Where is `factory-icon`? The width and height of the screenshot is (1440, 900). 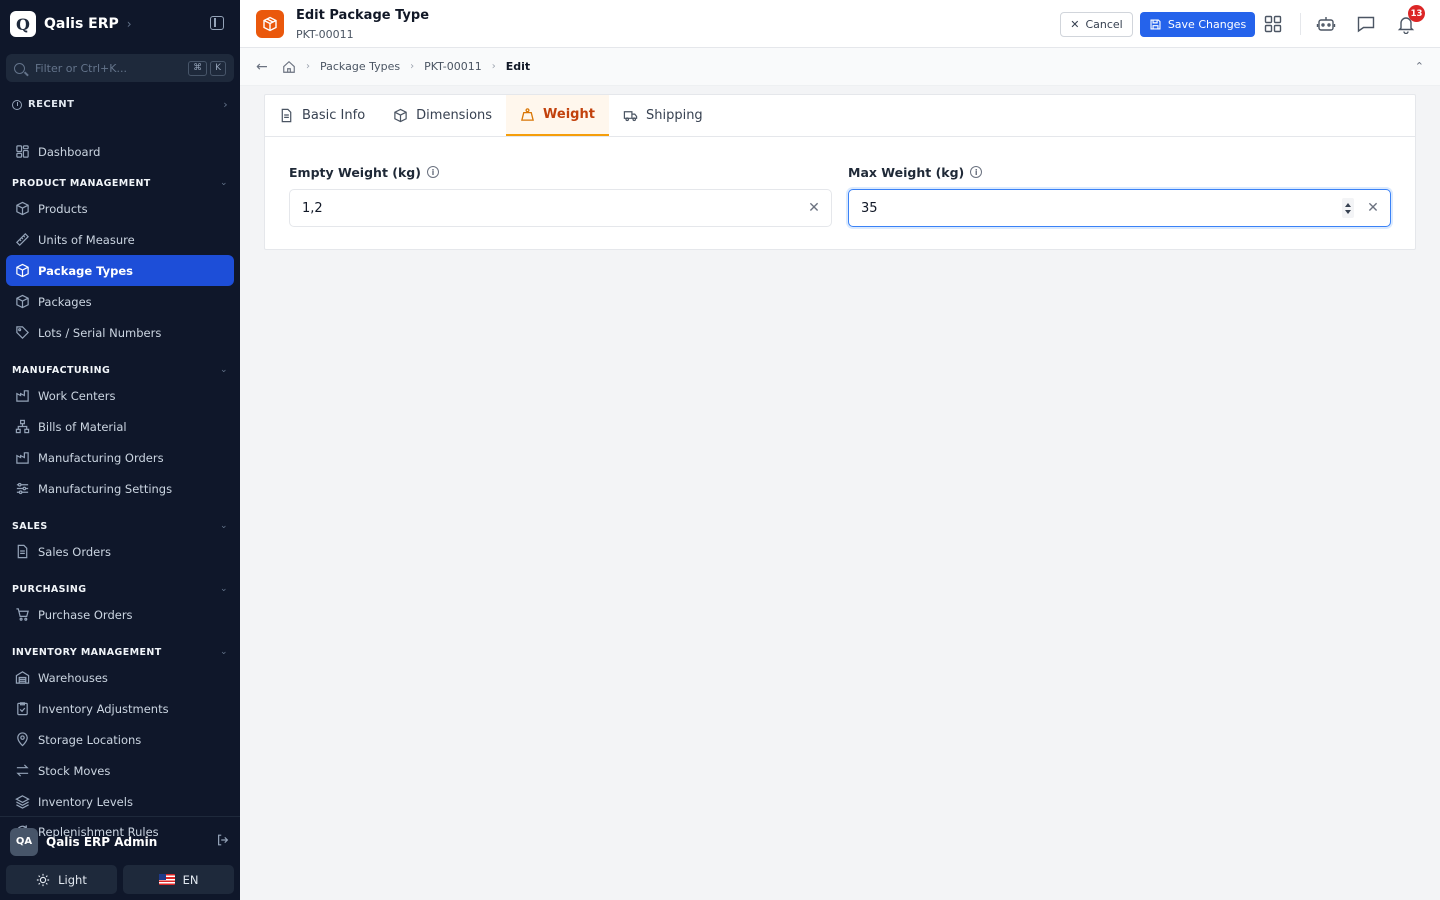 factory-icon is located at coordinates (22, 458).